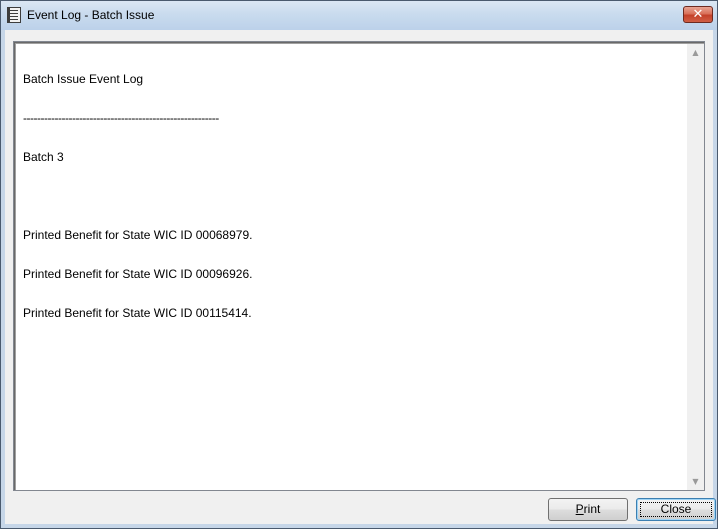 The width and height of the screenshot is (718, 529). What do you see at coordinates (91, 15) in the screenshot?
I see `window-title: Event Log - Batch Issue` at bounding box center [91, 15].